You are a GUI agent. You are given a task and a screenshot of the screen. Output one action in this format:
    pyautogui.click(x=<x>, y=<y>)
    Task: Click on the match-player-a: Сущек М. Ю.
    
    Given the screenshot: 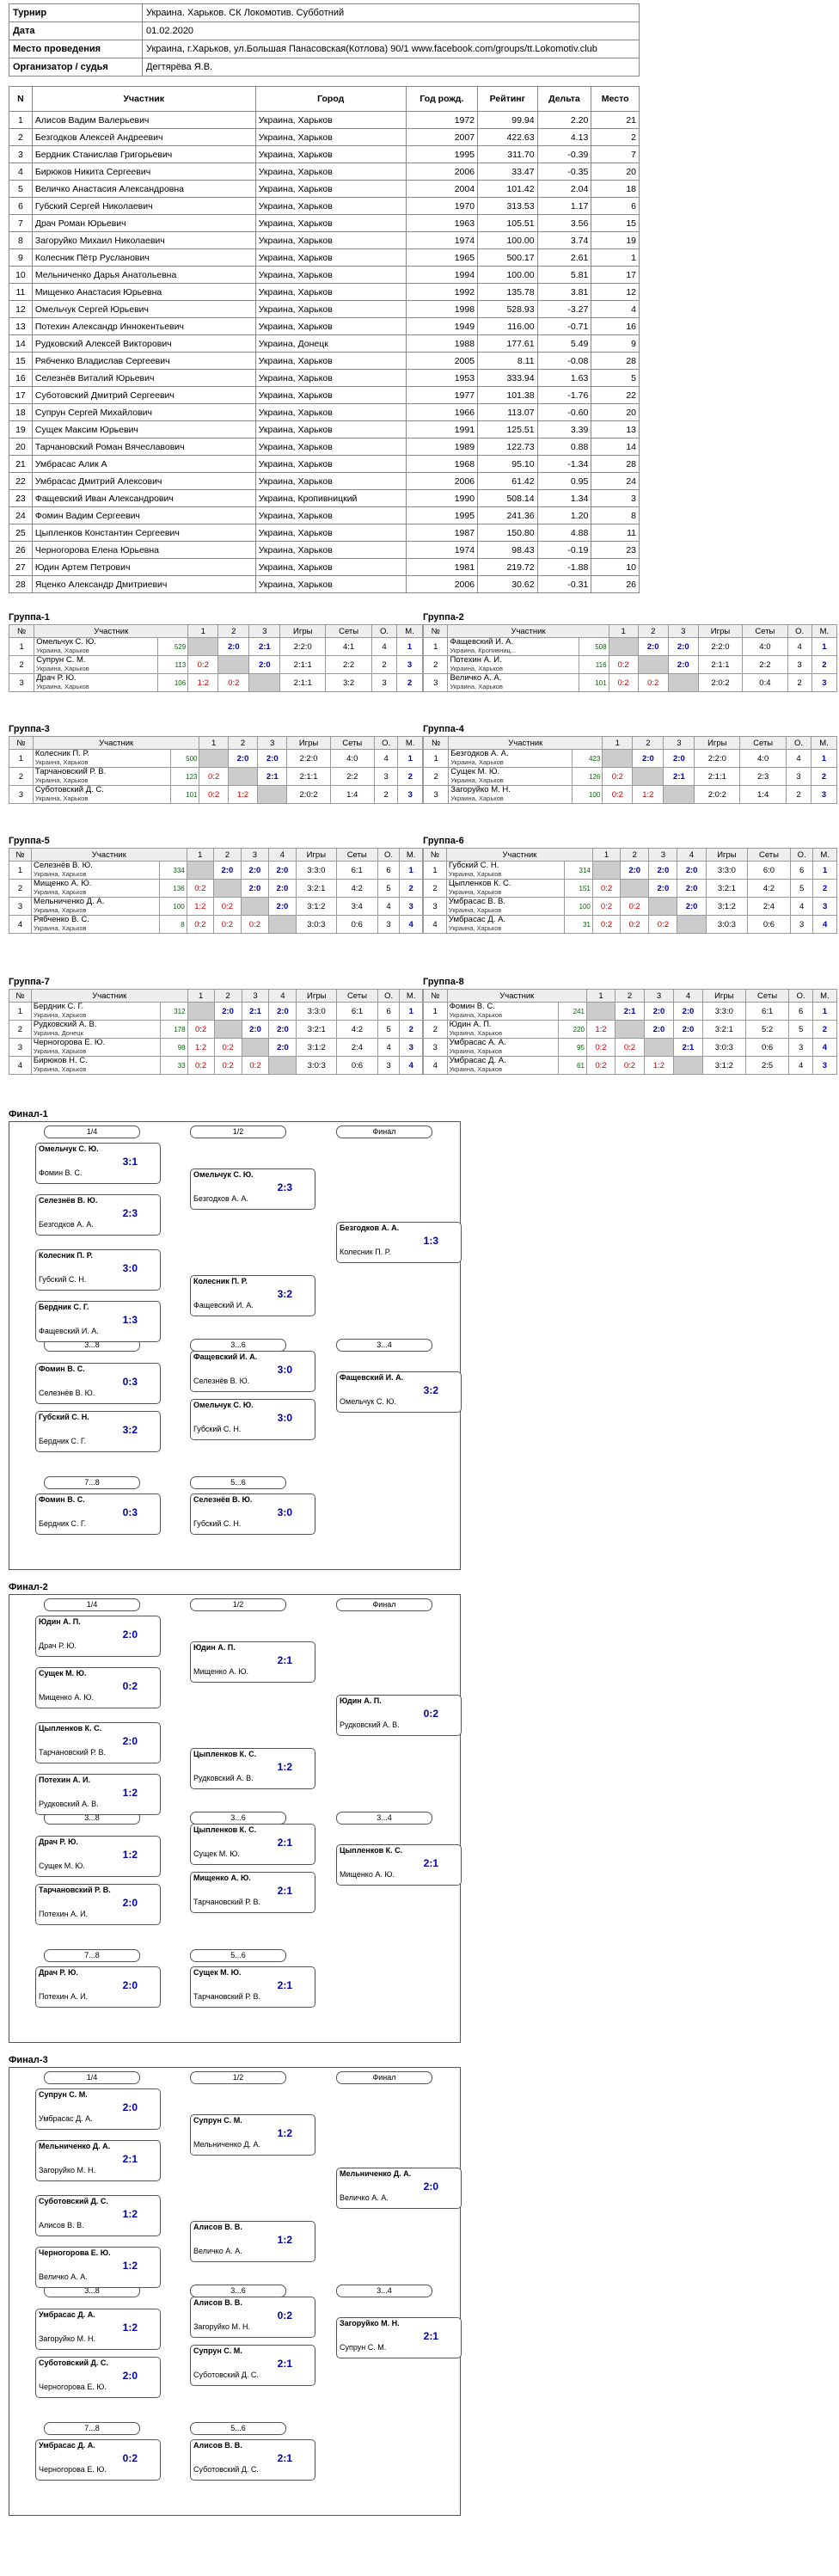 What is the action you would take?
    pyautogui.click(x=63, y=1673)
    